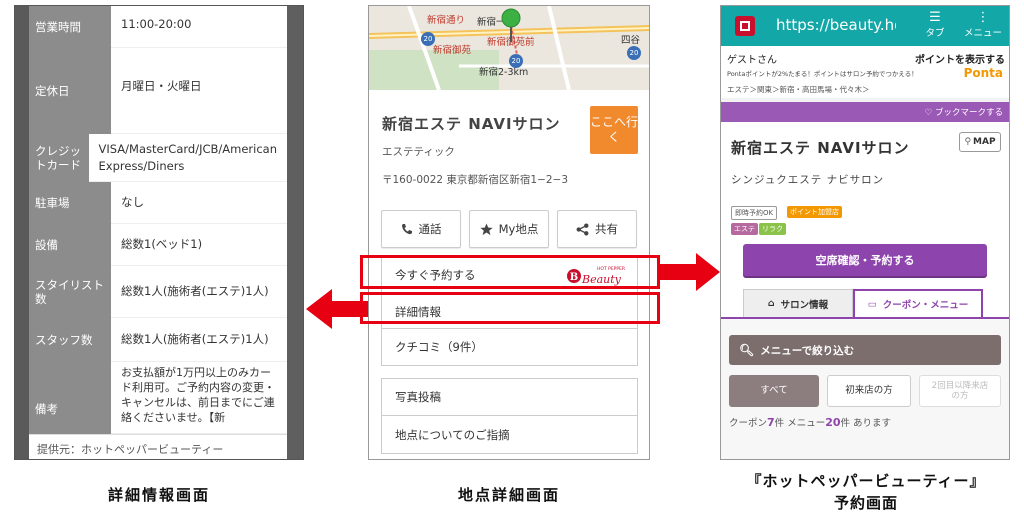 This screenshot has width=1024, height=521. I want to click on vacancy-reserve-button: 空席確認・予約する, so click(865, 260).